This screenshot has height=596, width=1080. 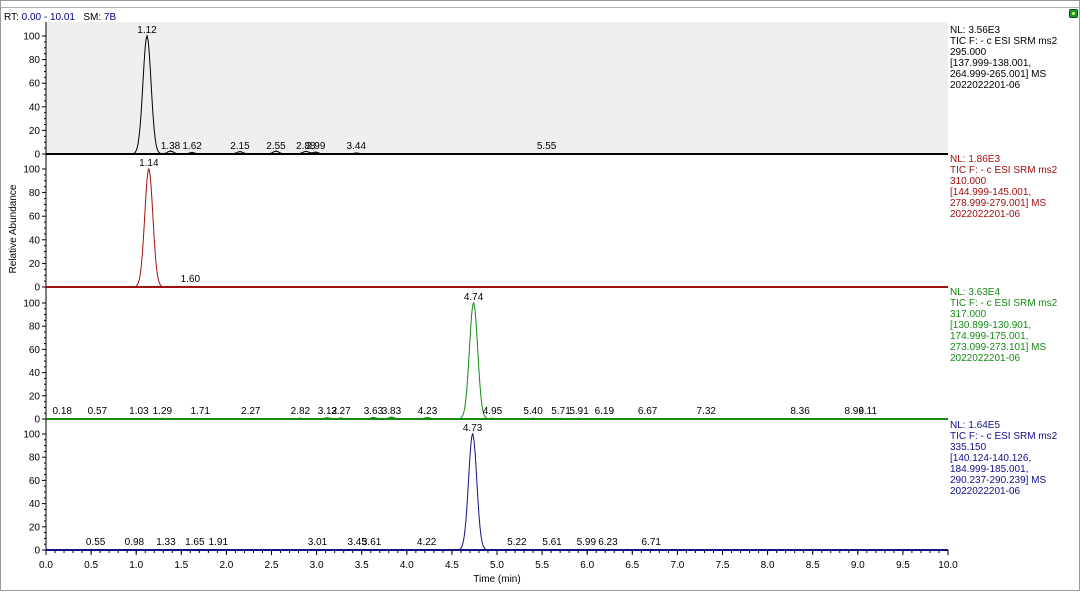 I want to click on panel-2-ytick-label: 60, so click(x=35, y=217).